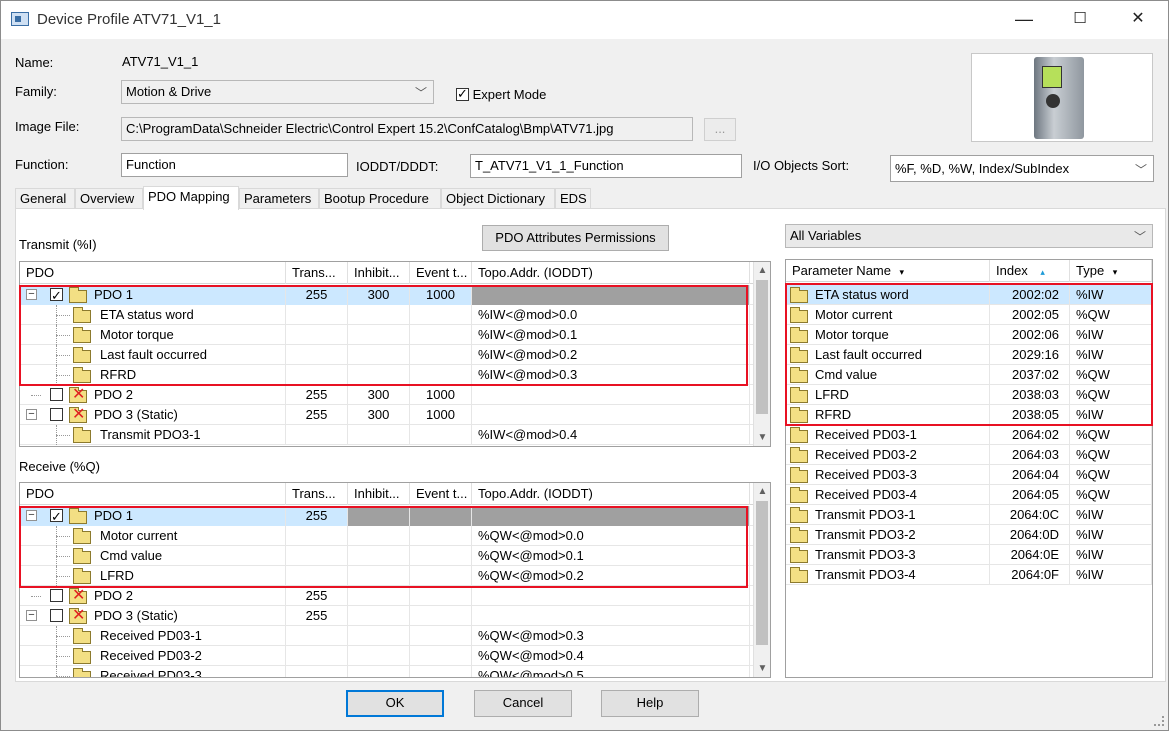 This screenshot has height=731, width=1169. Describe the element at coordinates (969, 435) in the screenshot. I see `param-row: Received PD03-1 2064:02 %QW` at that location.